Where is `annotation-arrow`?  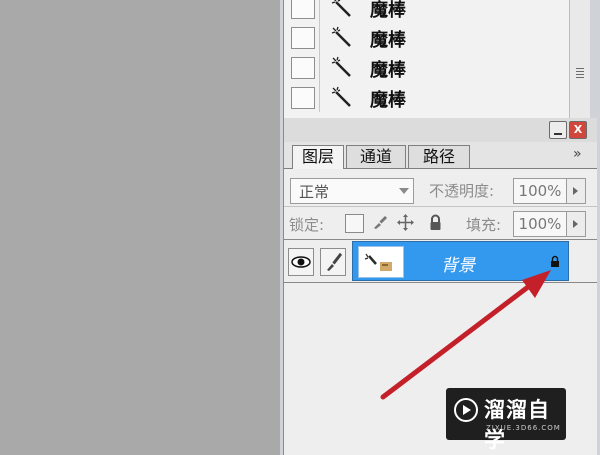
annotation-arrow is located at coordinates (465, 335).